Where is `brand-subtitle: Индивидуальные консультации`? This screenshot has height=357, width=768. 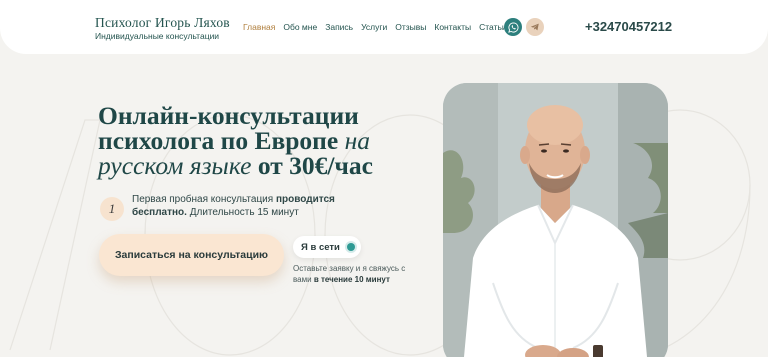
brand-subtitle: Индивидуальные консультации is located at coordinates (157, 36).